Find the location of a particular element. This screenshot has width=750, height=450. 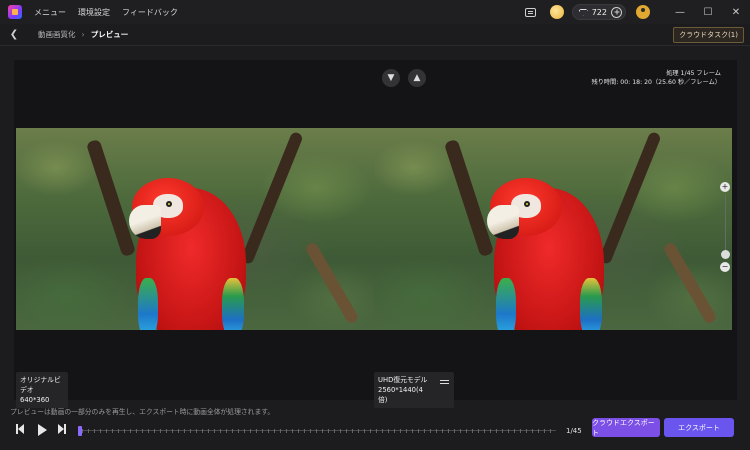

frame-progress: 処理 1/45 フレーム is located at coordinates (693, 73).